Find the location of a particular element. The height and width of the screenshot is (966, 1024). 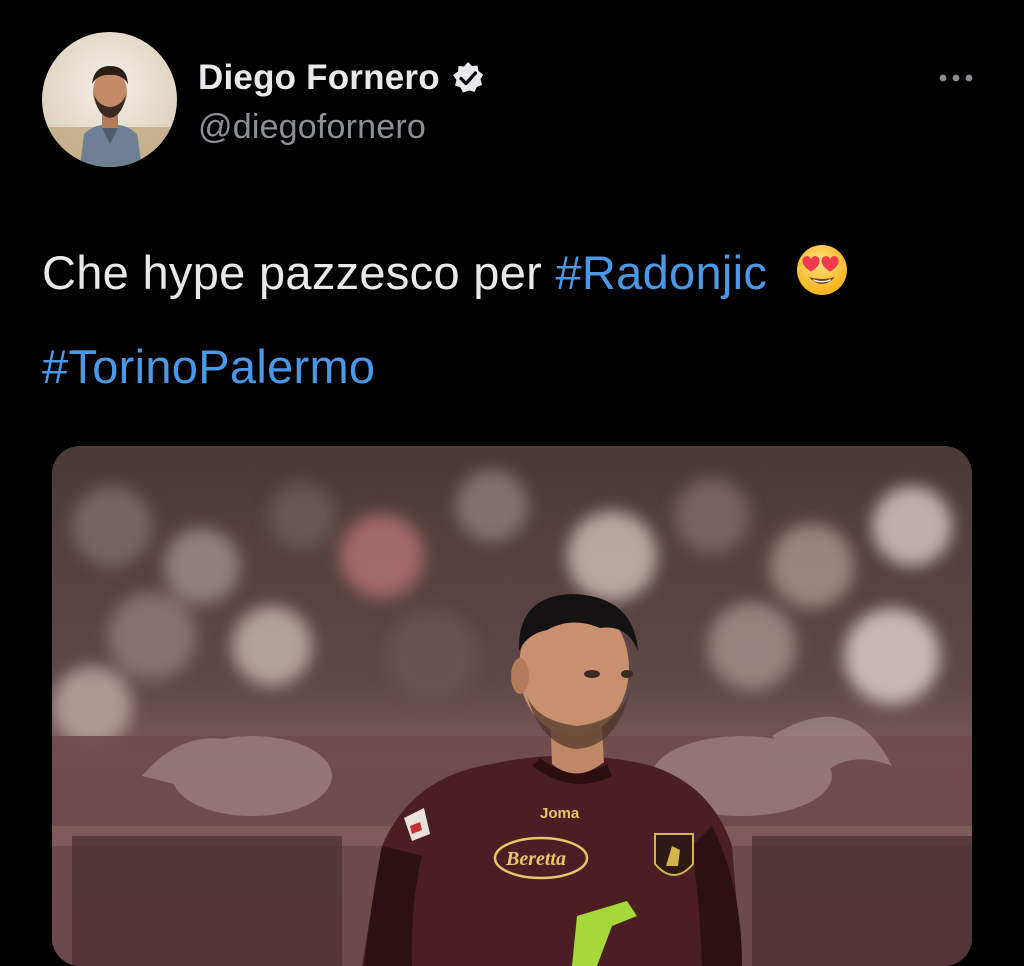

author-avatar is located at coordinates (109, 99).